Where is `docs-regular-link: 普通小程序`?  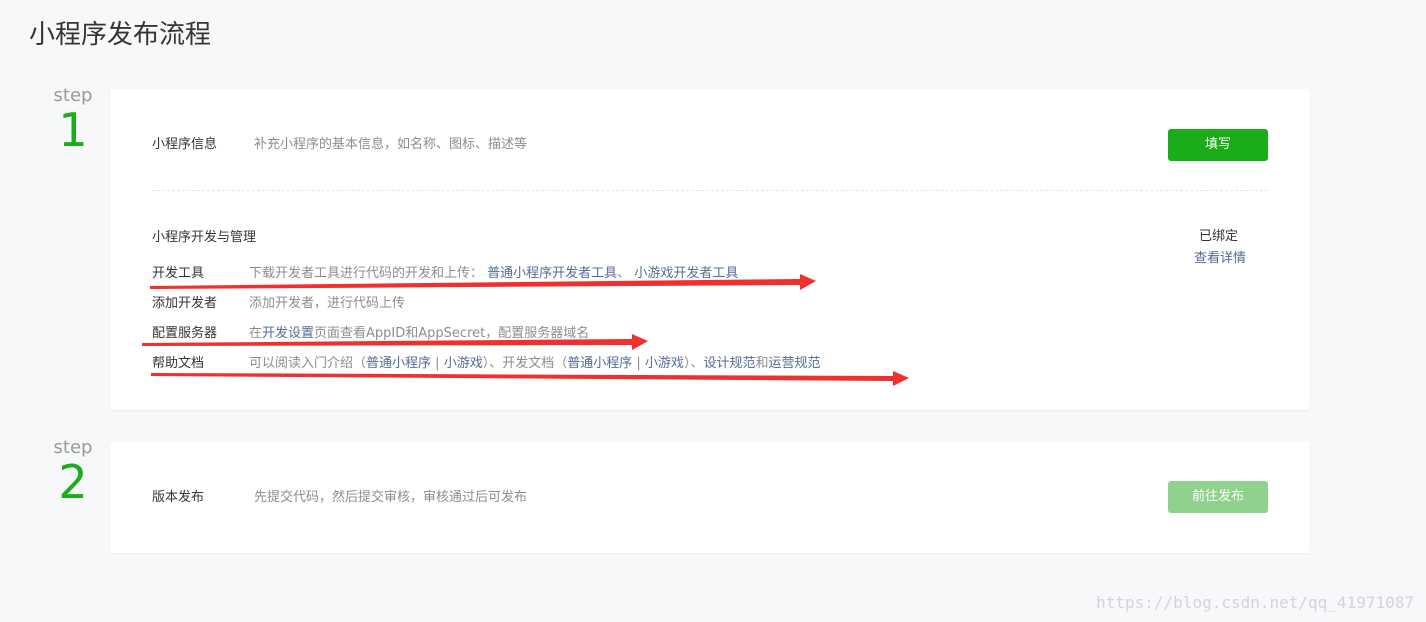
docs-regular-link: 普通小程序 is located at coordinates (599, 363).